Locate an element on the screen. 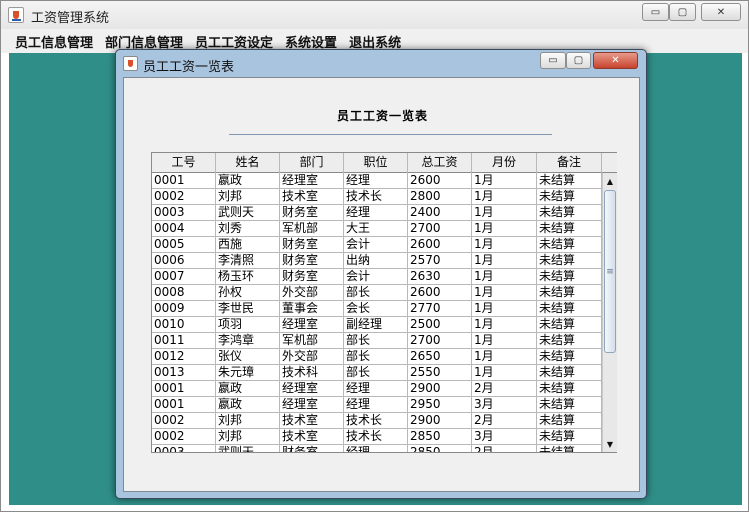 The image size is (749, 512). dialog-titlebar: 员工工资一览表 ▭ ▢ ✕ is located at coordinates (381, 63).